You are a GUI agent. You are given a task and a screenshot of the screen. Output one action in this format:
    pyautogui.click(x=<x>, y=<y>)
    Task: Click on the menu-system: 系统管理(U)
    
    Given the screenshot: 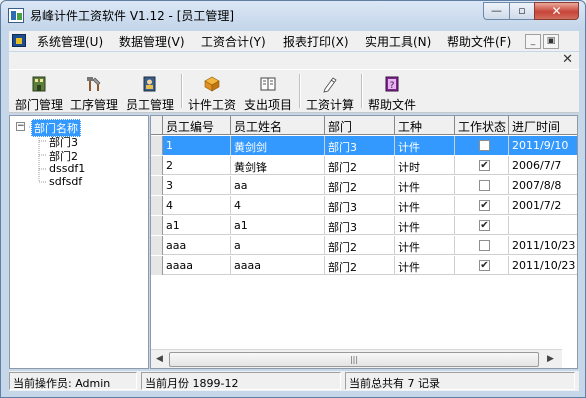 What is the action you would take?
    pyautogui.click(x=70, y=41)
    